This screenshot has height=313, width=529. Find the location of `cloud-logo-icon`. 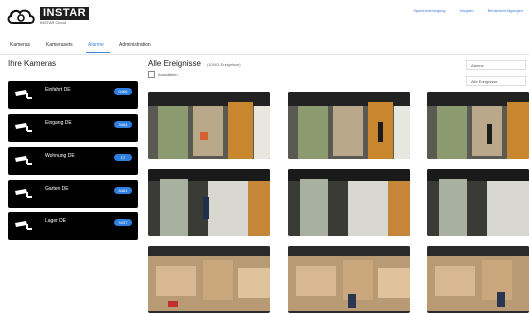

cloud-logo-icon is located at coordinates (21, 16).